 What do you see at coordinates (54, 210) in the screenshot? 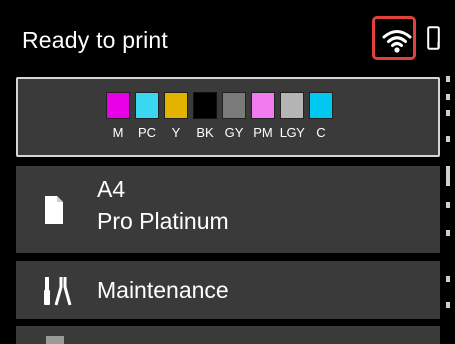
I see `paper-icon` at bounding box center [54, 210].